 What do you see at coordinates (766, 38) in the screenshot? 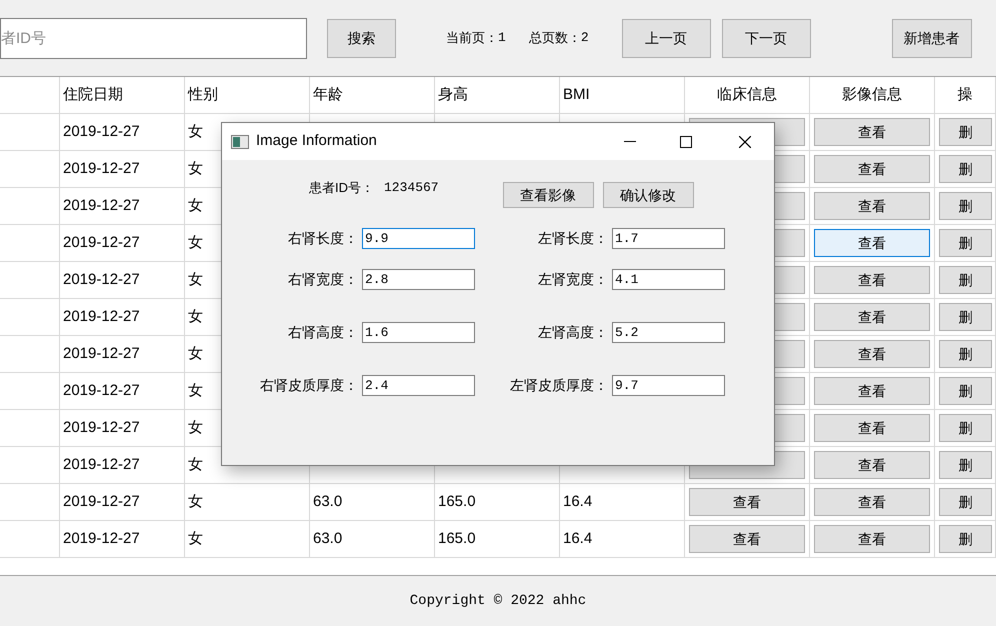
I see `next-page-button: 下一页` at bounding box center [766, 38].